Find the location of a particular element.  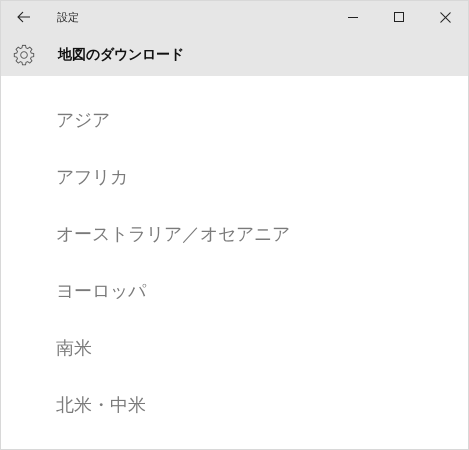

maximize-icon is located at coordinates (399, 17).